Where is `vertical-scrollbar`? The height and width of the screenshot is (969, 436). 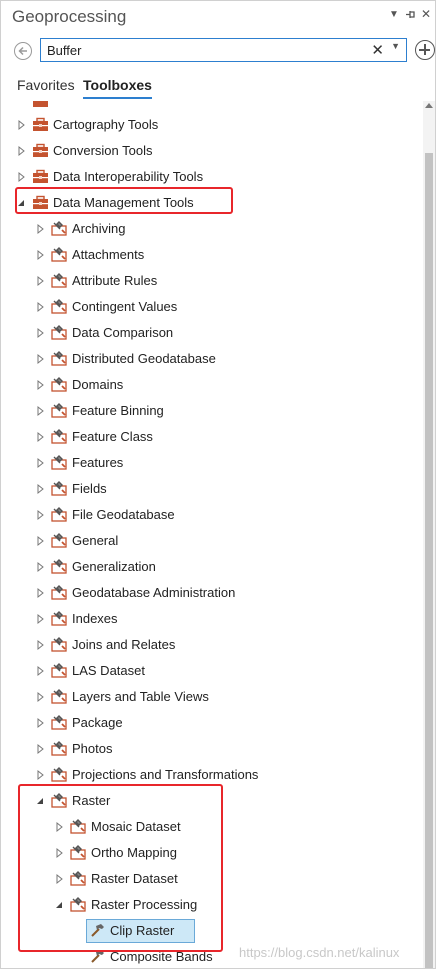
vertical-scrollbar is located at coordinates (429, 534).